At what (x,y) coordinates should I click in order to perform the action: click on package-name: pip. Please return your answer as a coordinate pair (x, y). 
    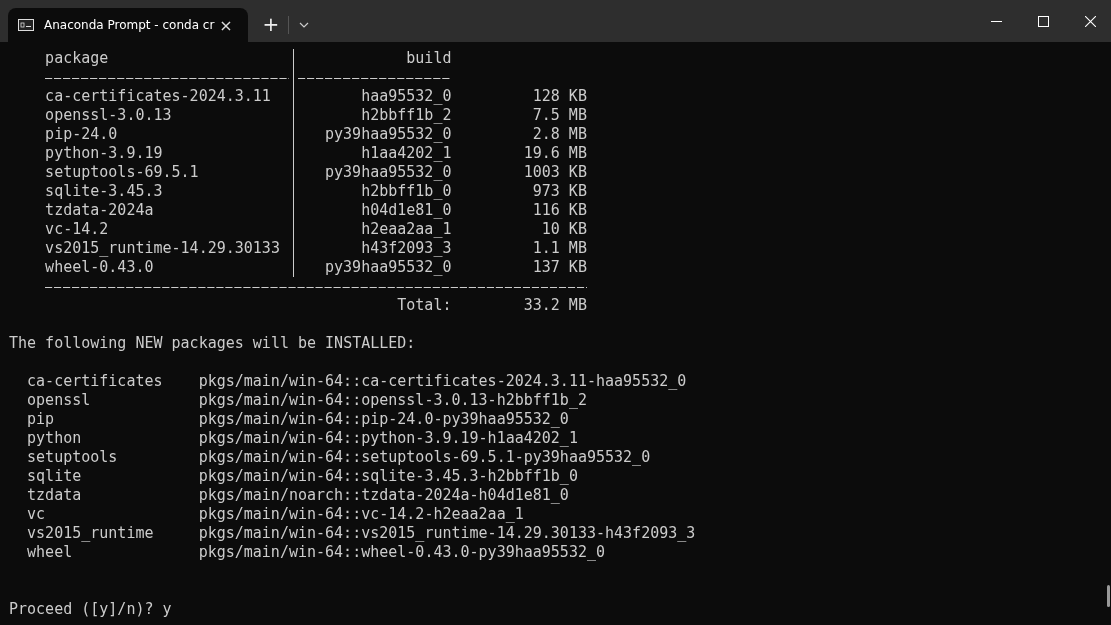
    Looking at the image, I should click on (41, 419).